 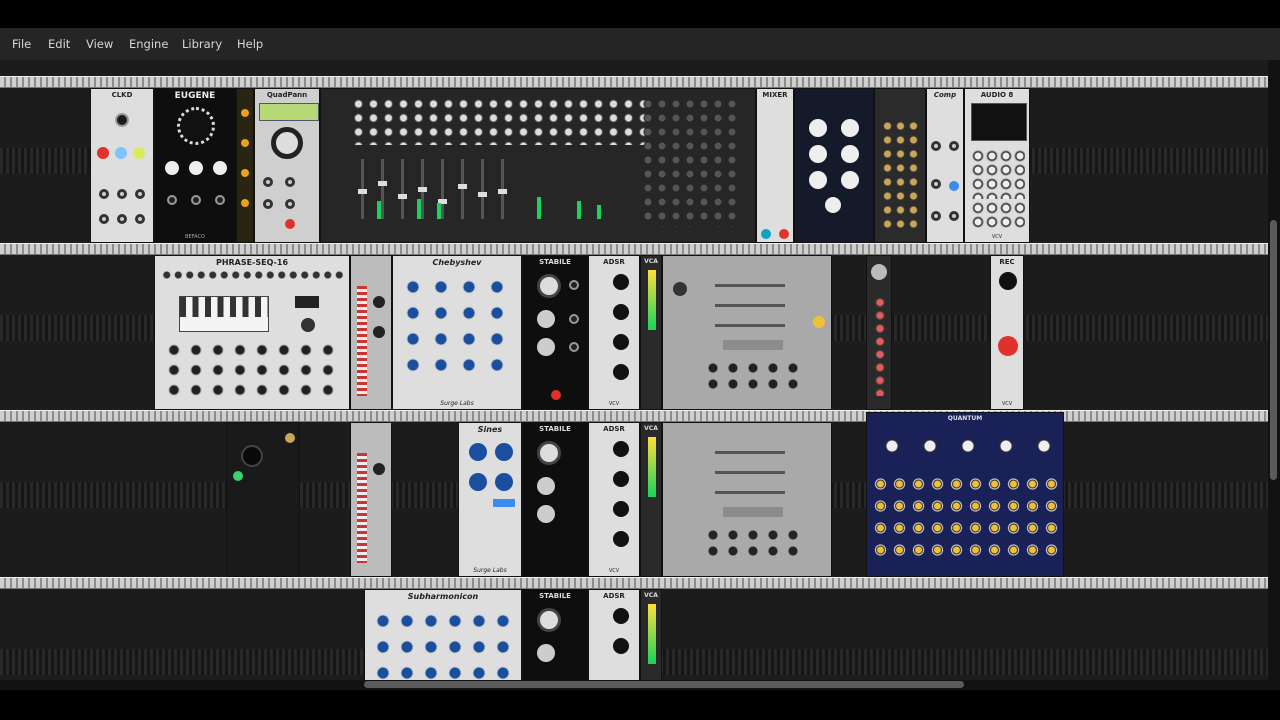 I want to click on module-utility, so click(x=263, y=499).